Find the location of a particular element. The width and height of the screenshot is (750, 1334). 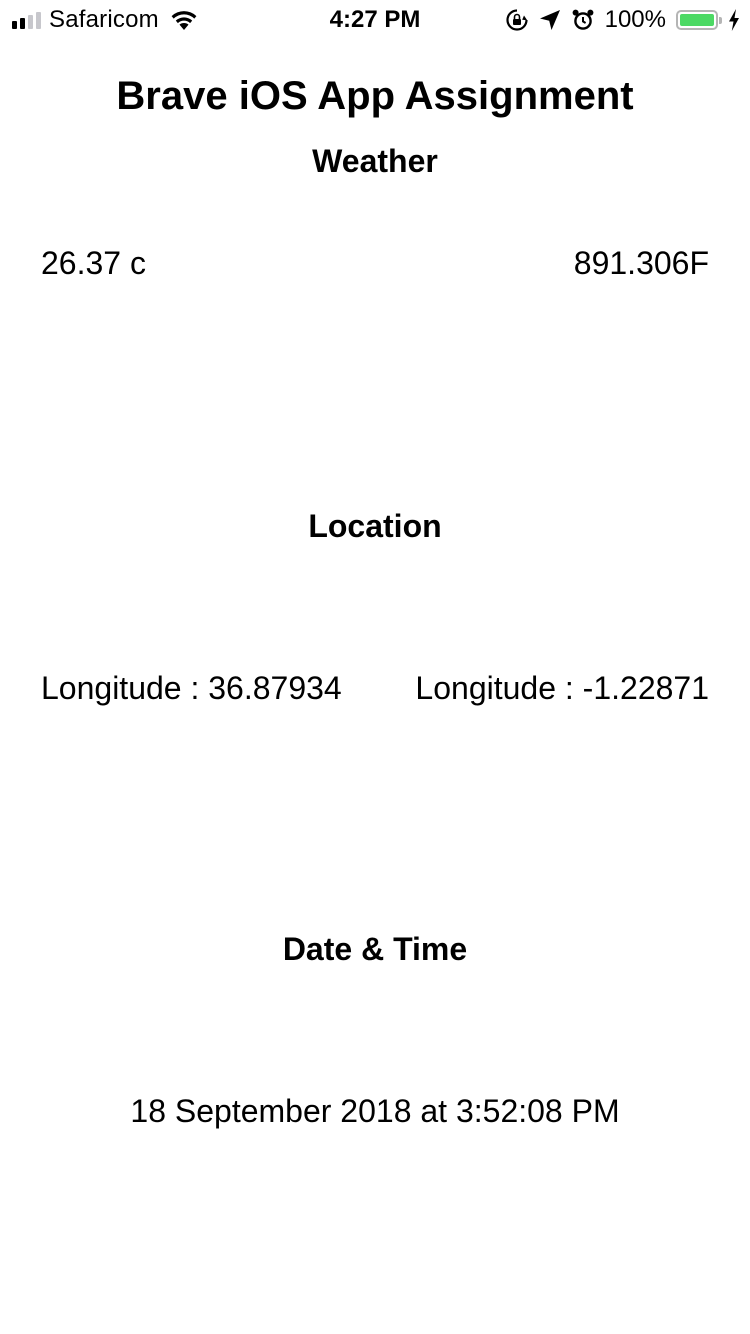

datetime-heading: Date & Time is located at coordinates (375, 949).